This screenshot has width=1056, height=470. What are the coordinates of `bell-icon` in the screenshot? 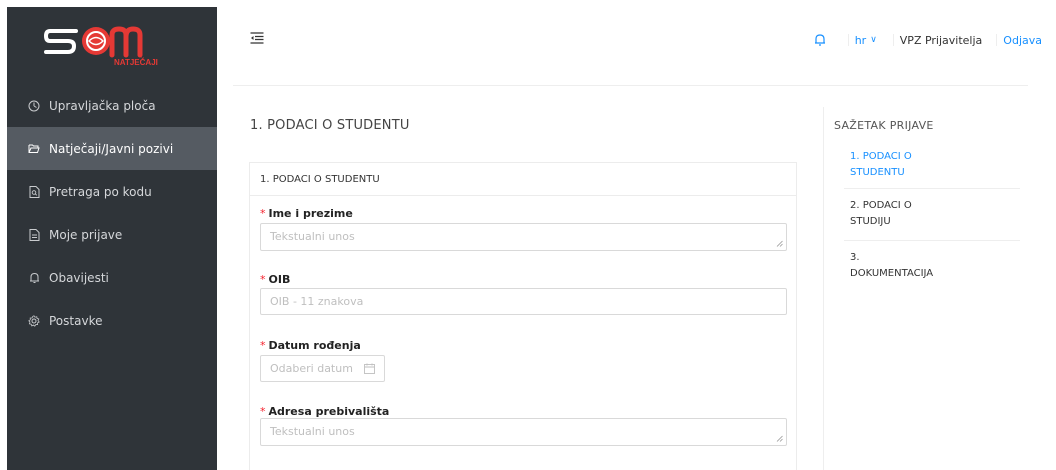 It's located at (34, 278).